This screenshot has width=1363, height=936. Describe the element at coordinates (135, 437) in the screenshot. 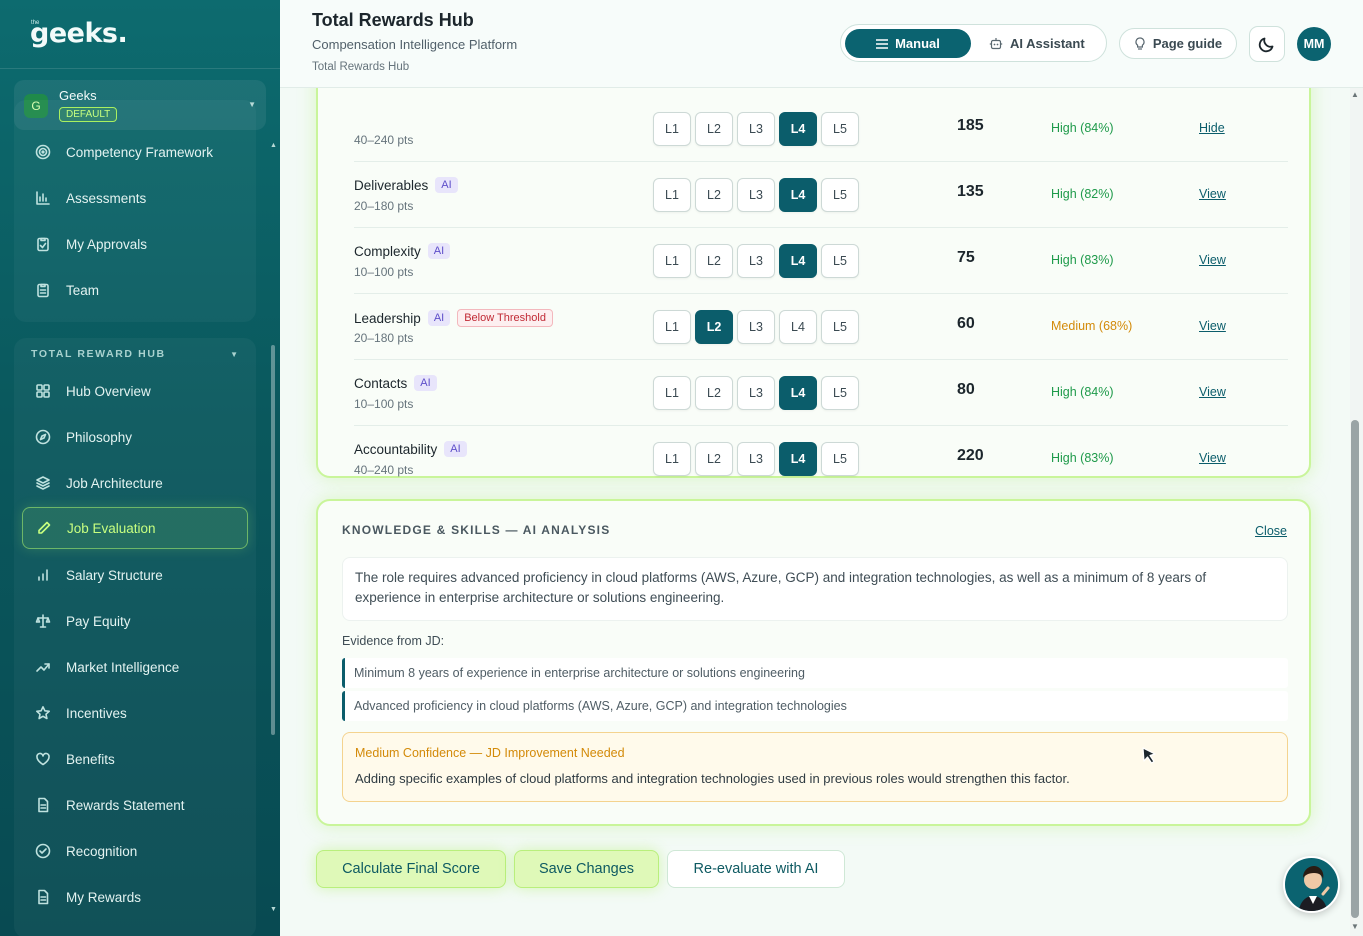

I see `sidebar-item-philosophy: Philosophy` at that location.